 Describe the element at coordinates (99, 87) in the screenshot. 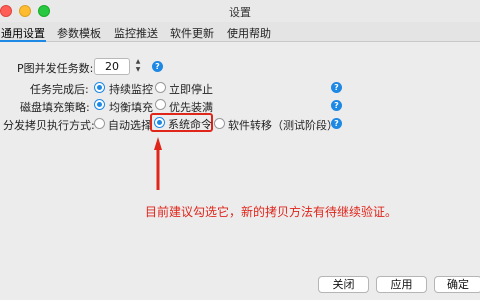

I see `radio-keep-monitoring` at that location.